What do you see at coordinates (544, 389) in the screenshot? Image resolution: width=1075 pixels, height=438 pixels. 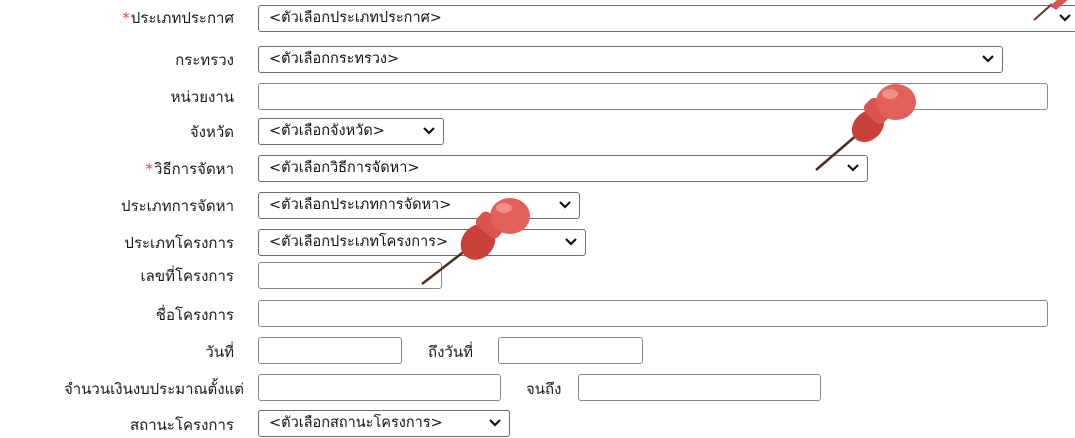 I see `budget-to-label: จนถึง` at bounding box center [544, 389].